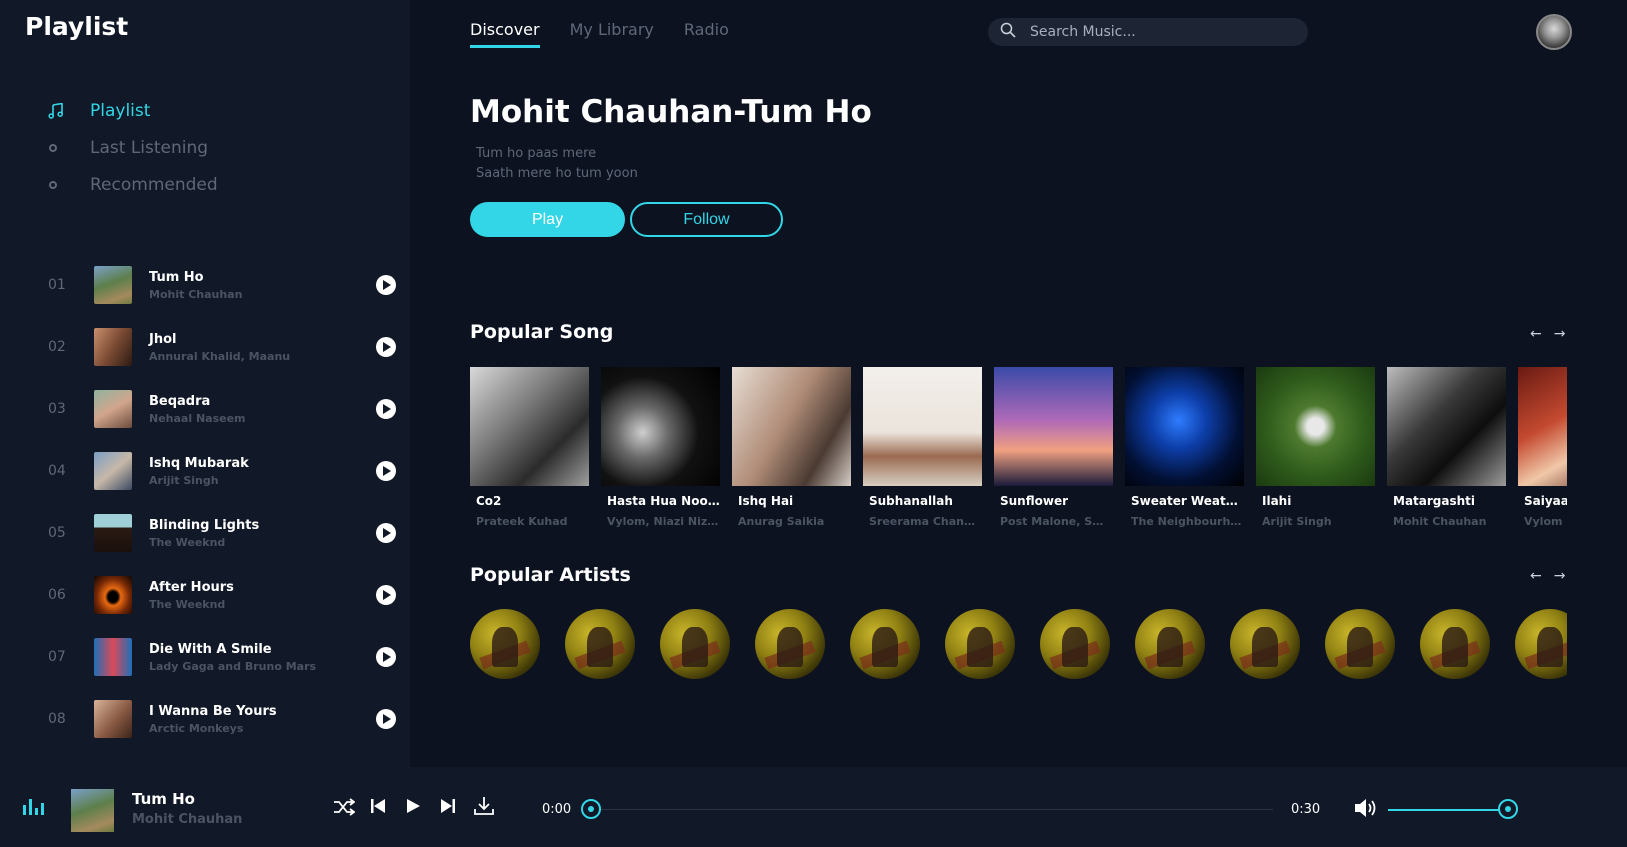 Image resolution: width=1627 pixels, height=847 pixels. I want to click on user-avatar, so click(1554, 32).